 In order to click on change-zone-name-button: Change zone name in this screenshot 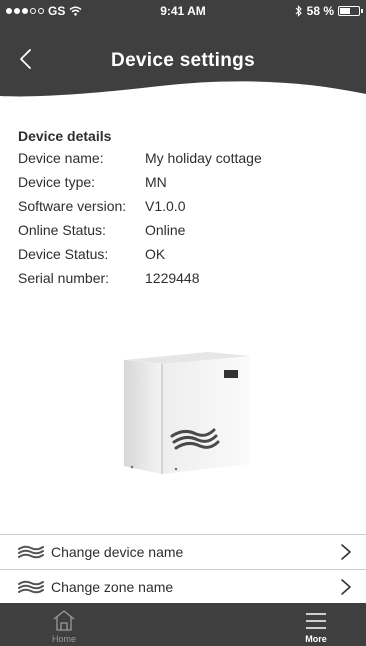, I will do `click(183, 586)`.